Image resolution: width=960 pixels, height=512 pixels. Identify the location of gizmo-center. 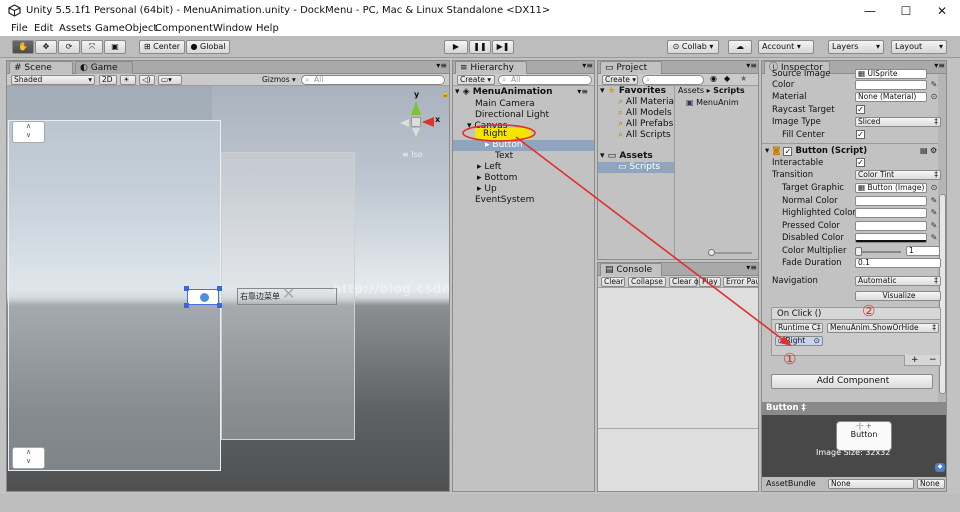
(416, 122).